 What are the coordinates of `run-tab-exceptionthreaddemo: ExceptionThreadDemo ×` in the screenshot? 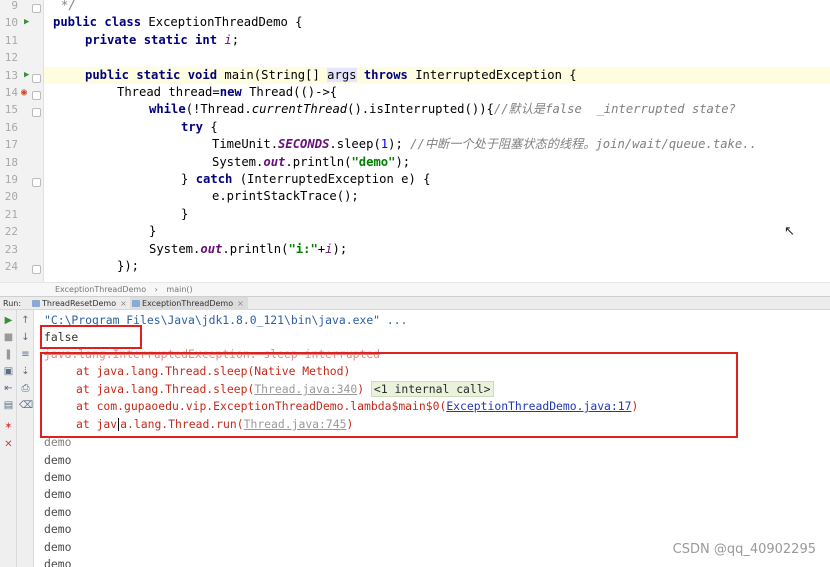 It's located at (189, 303).